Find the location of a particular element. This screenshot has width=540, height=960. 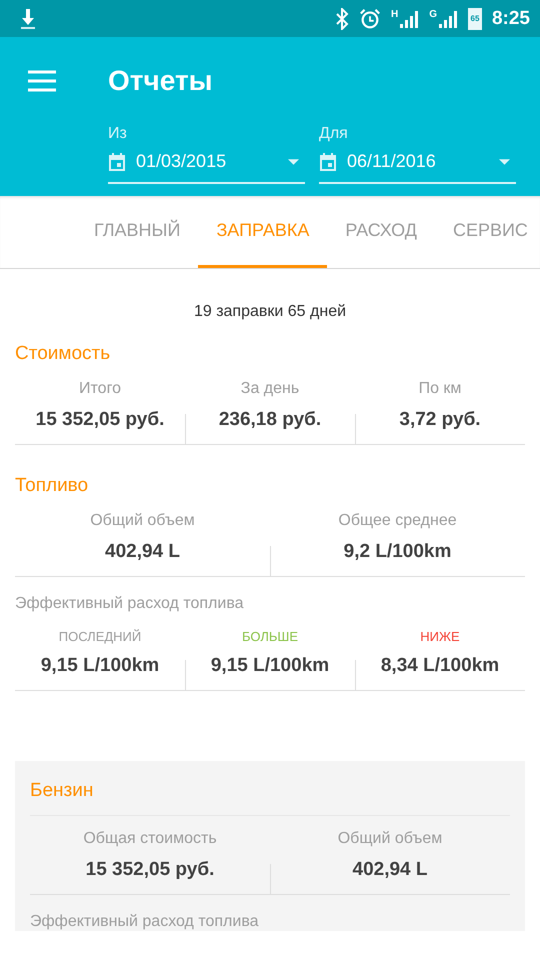

network-type: G is located at coordinates (433, 14).